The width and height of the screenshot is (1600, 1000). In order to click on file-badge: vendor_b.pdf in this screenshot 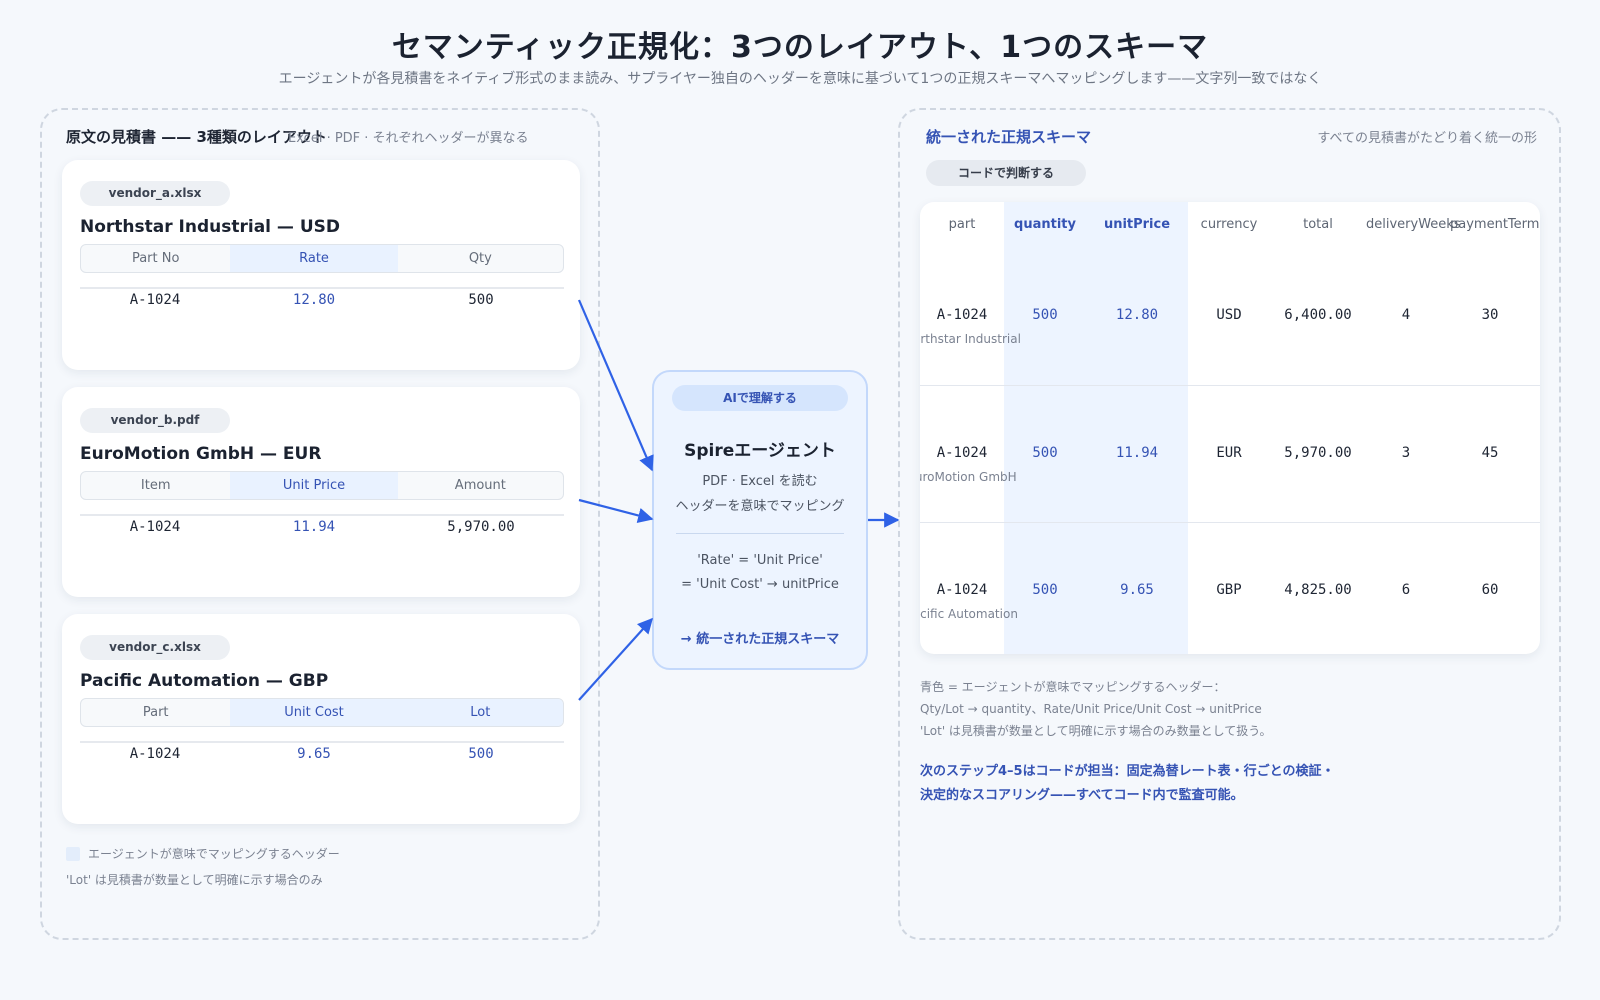, I will do `click(155, 420)`.